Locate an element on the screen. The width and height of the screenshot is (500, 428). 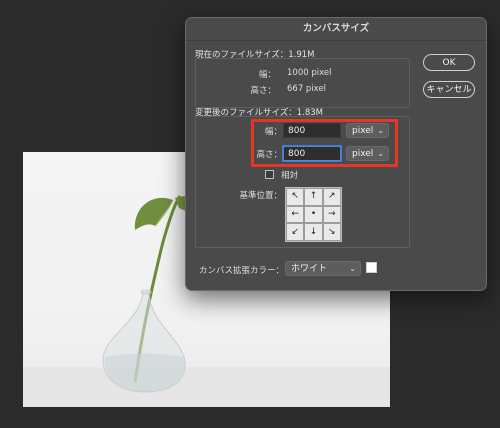
current-height-value: 667 pixel is located at coordinates (307, 89).